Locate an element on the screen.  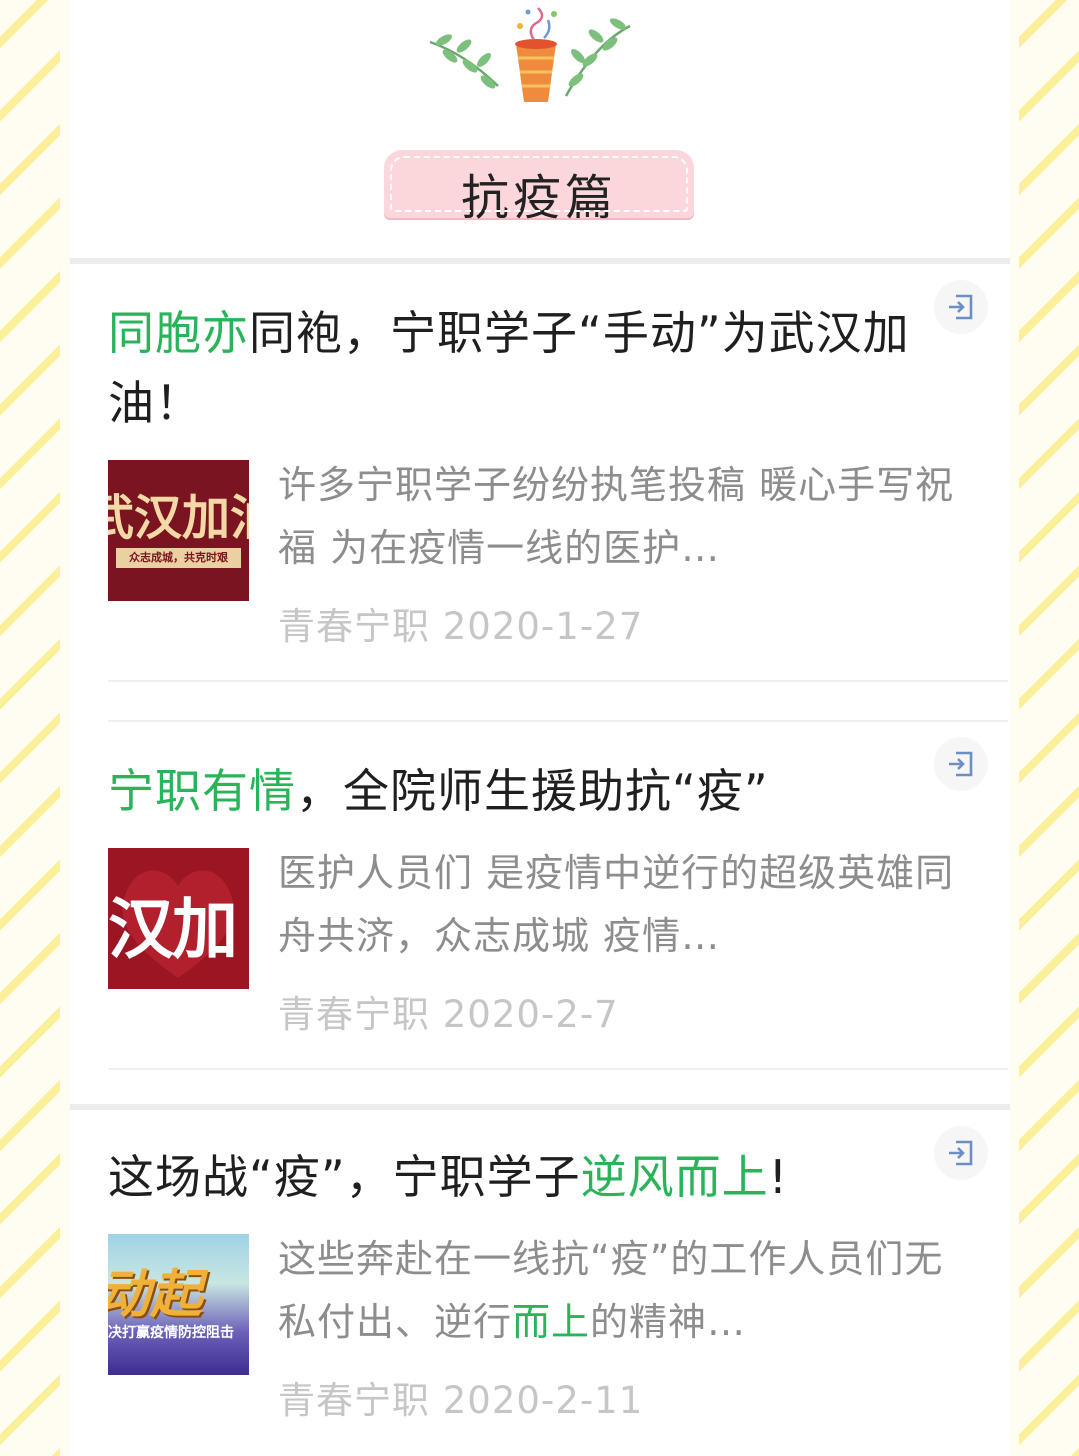
article-title: 这场战“疫”，宁职学子逆风而上! is located at coordinates (523, 1177).